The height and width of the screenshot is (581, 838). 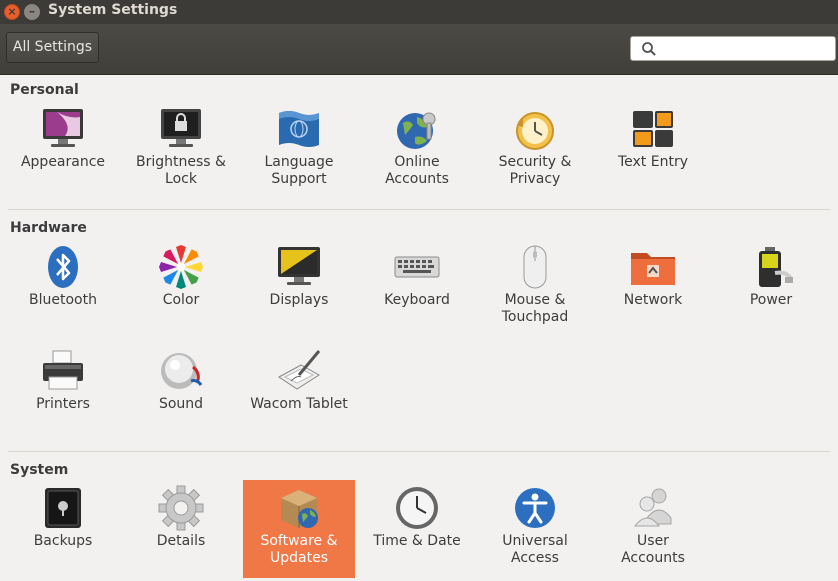 What do you see at coordinates (32, 12) in the screenshot?
I see `minimize-button: –` at bounding box center [32, 12].